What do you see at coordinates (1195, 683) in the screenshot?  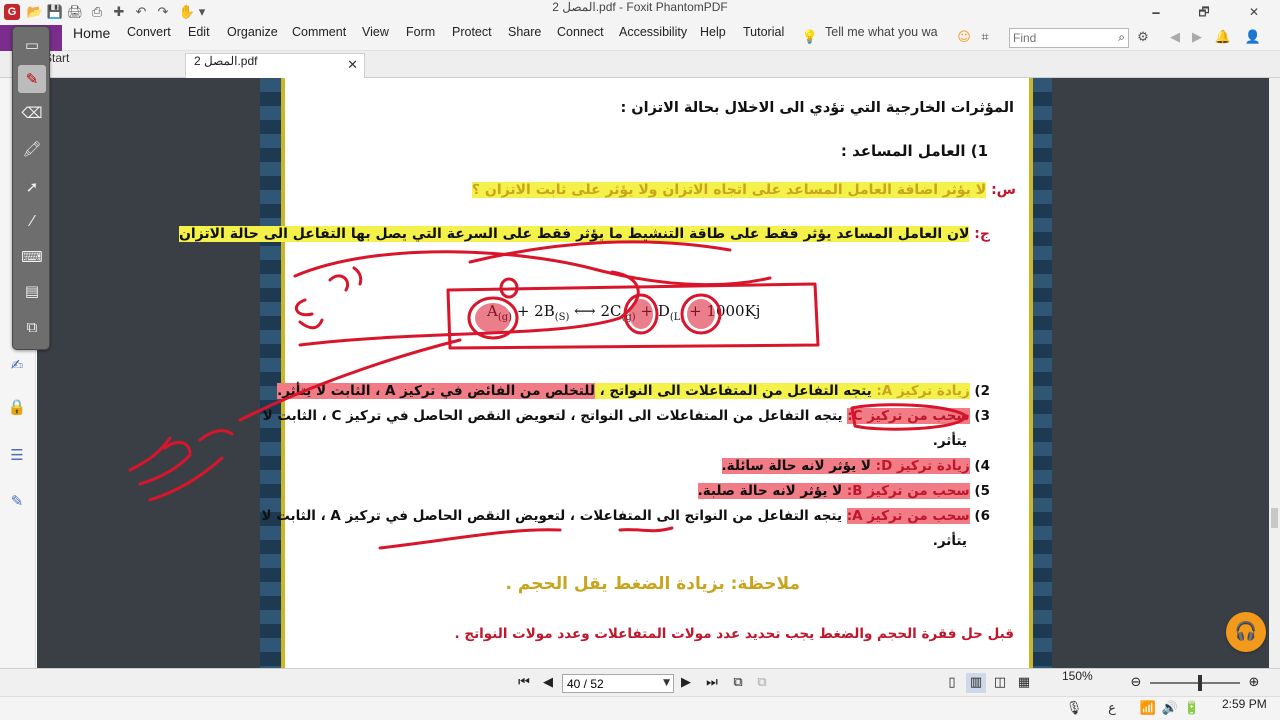 I see `zoom-slider` at bounding box center [1195, 683].